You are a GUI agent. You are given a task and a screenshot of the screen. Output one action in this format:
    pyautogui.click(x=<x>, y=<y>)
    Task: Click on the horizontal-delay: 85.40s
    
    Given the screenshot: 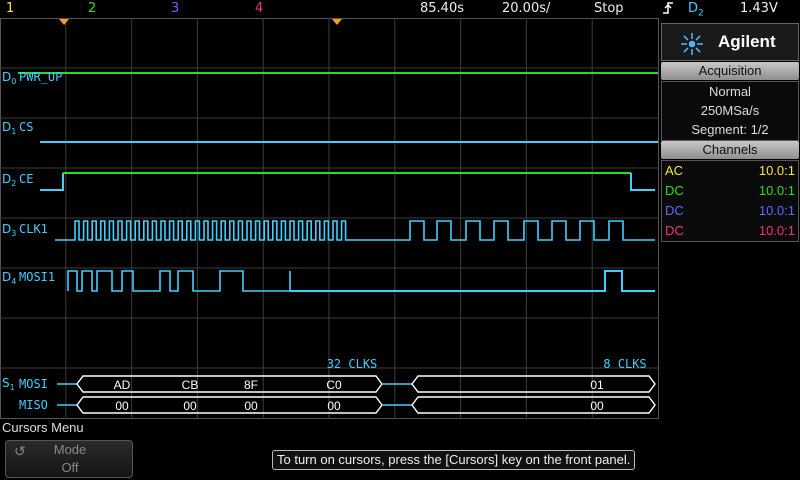 What is the action you would take?
    pyautogui.click(x=442, y=8)
    